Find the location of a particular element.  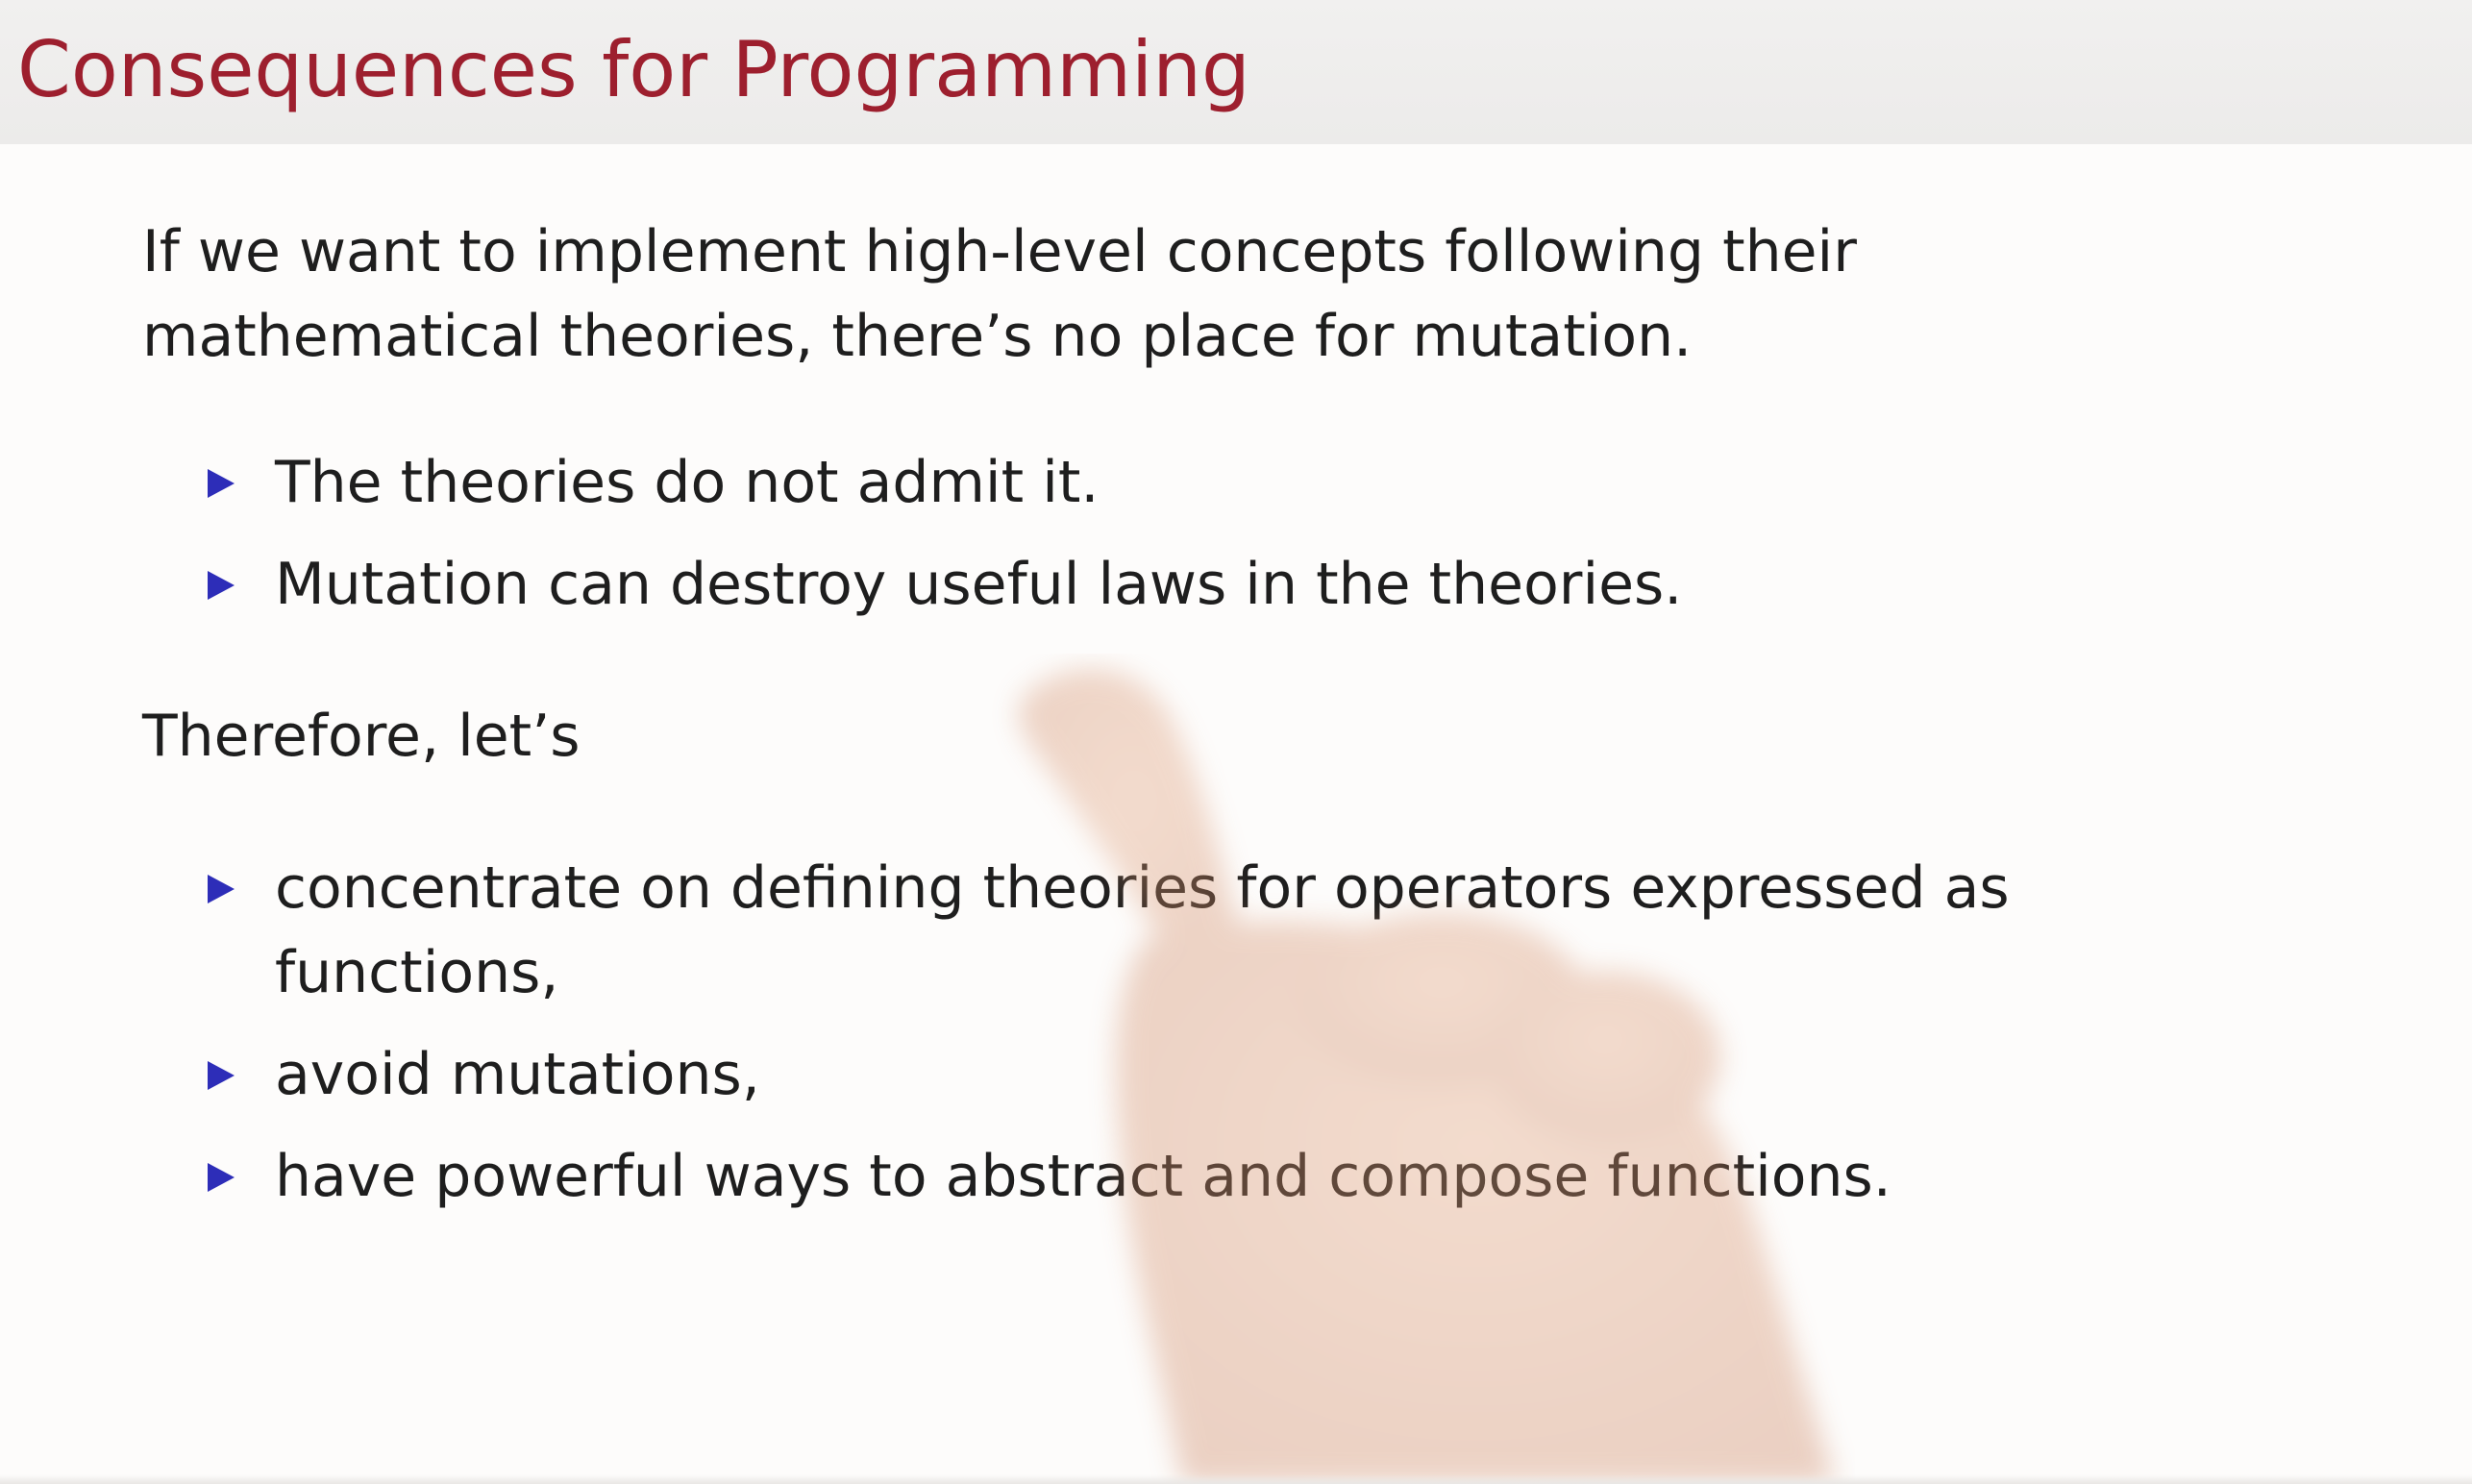

list-item-text: The theories do not admit it. is located at coordinates (687, 482).